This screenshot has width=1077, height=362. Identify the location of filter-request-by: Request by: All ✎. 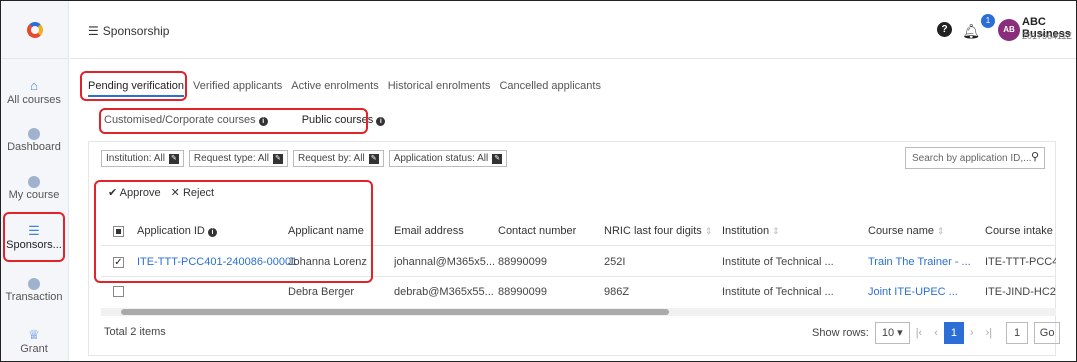
(338, 158).